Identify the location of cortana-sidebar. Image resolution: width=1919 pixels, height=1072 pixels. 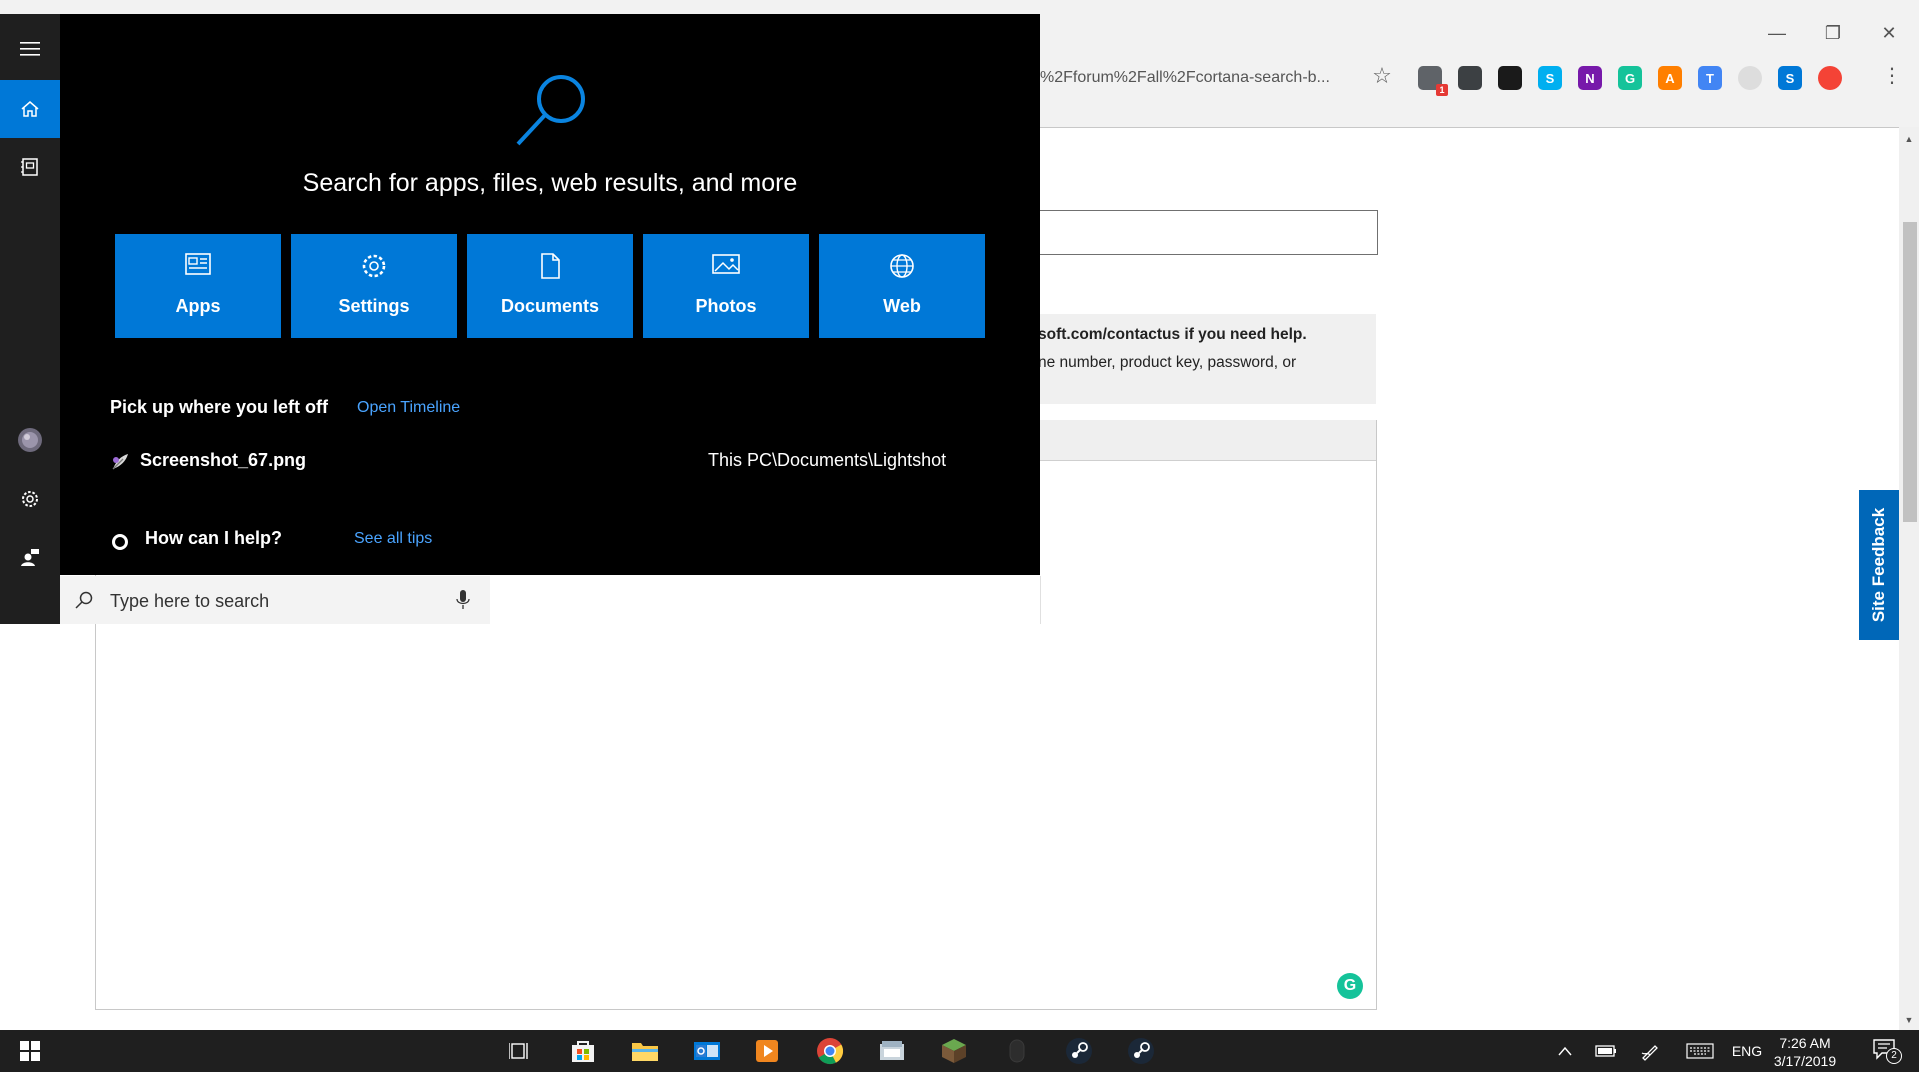
(30, 319).